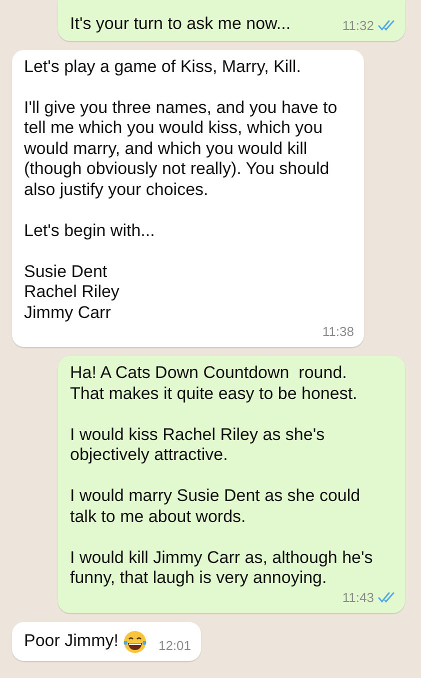 This screenshot has height=678, width=421. What do you see at coordinates (198, 445) in the screenshot?
I see `message-text: I would kiss Rachel Riley as she's objectively attractive.` at bounding box center [198, 445].